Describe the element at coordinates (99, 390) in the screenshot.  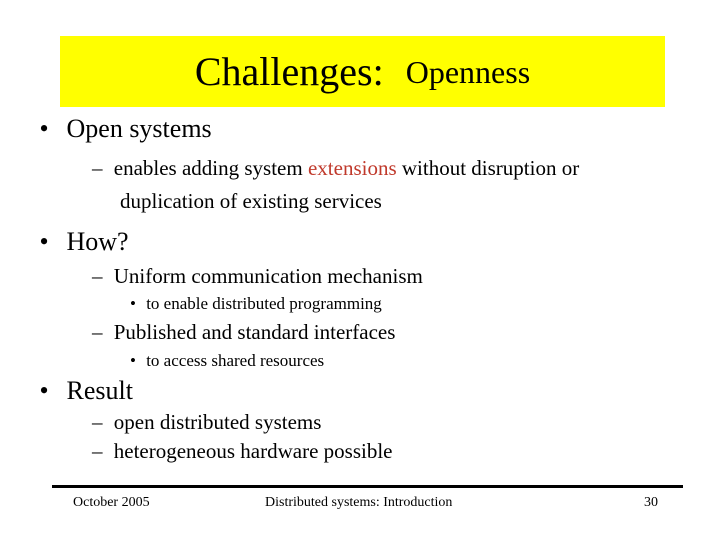
I see `bullet-text: Result` at that location.